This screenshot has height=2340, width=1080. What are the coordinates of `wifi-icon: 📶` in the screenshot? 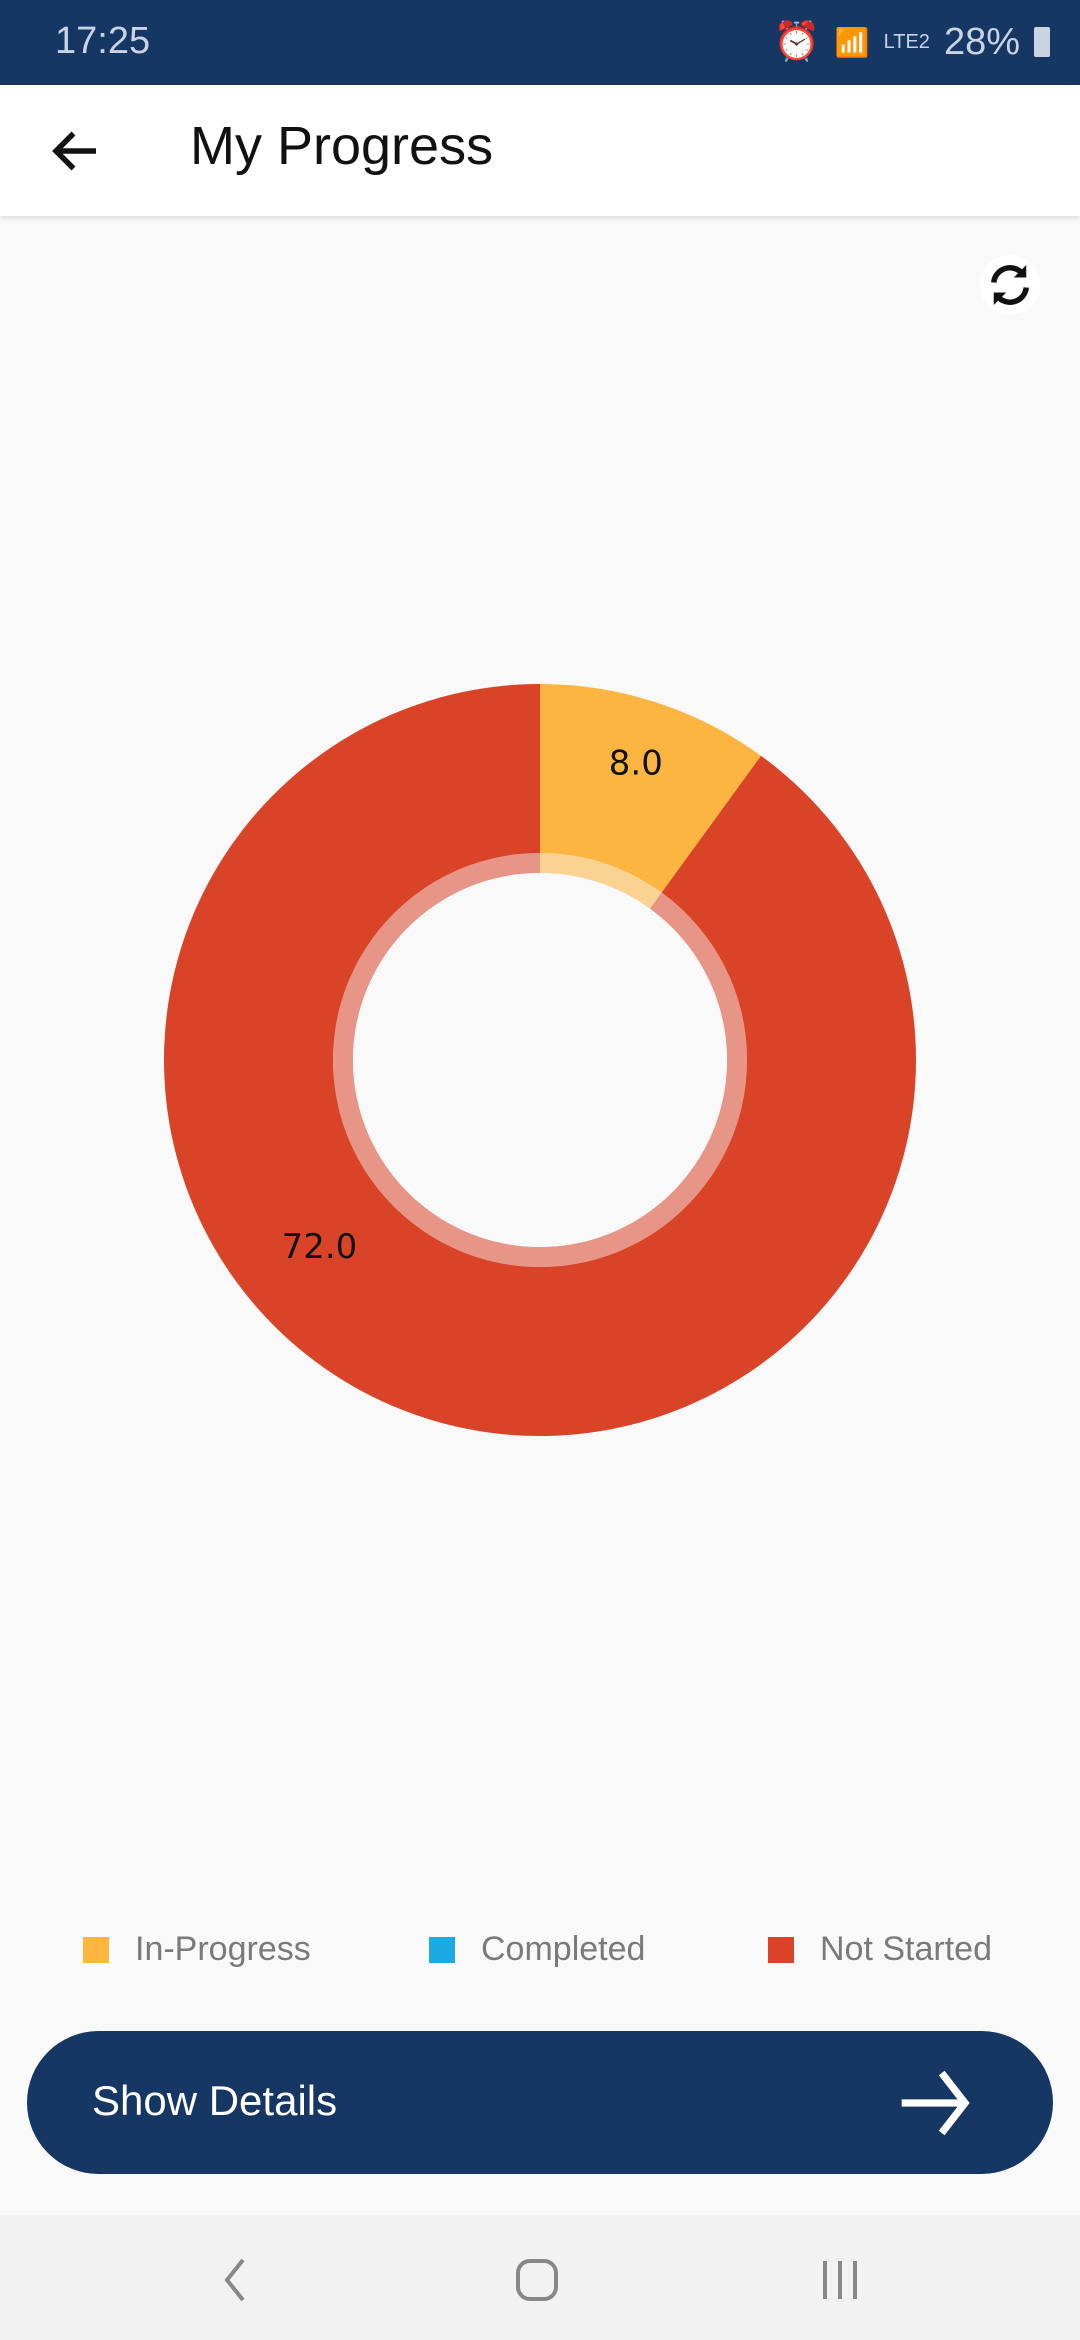 It's located at (852, 42).